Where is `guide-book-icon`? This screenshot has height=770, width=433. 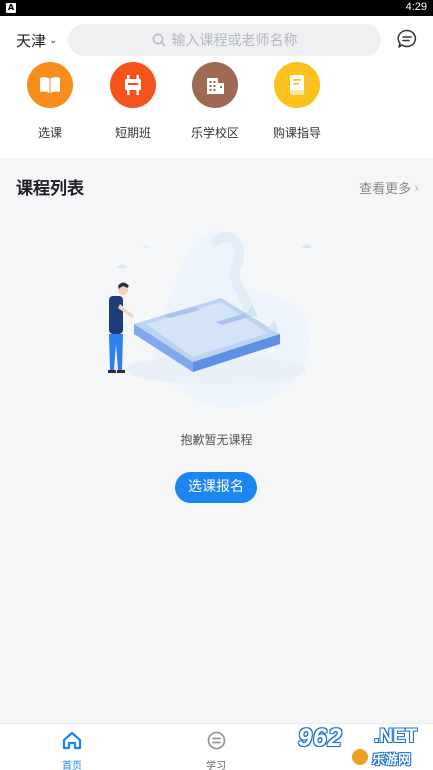 guide-book-icon is located at coordinates (297, 85).